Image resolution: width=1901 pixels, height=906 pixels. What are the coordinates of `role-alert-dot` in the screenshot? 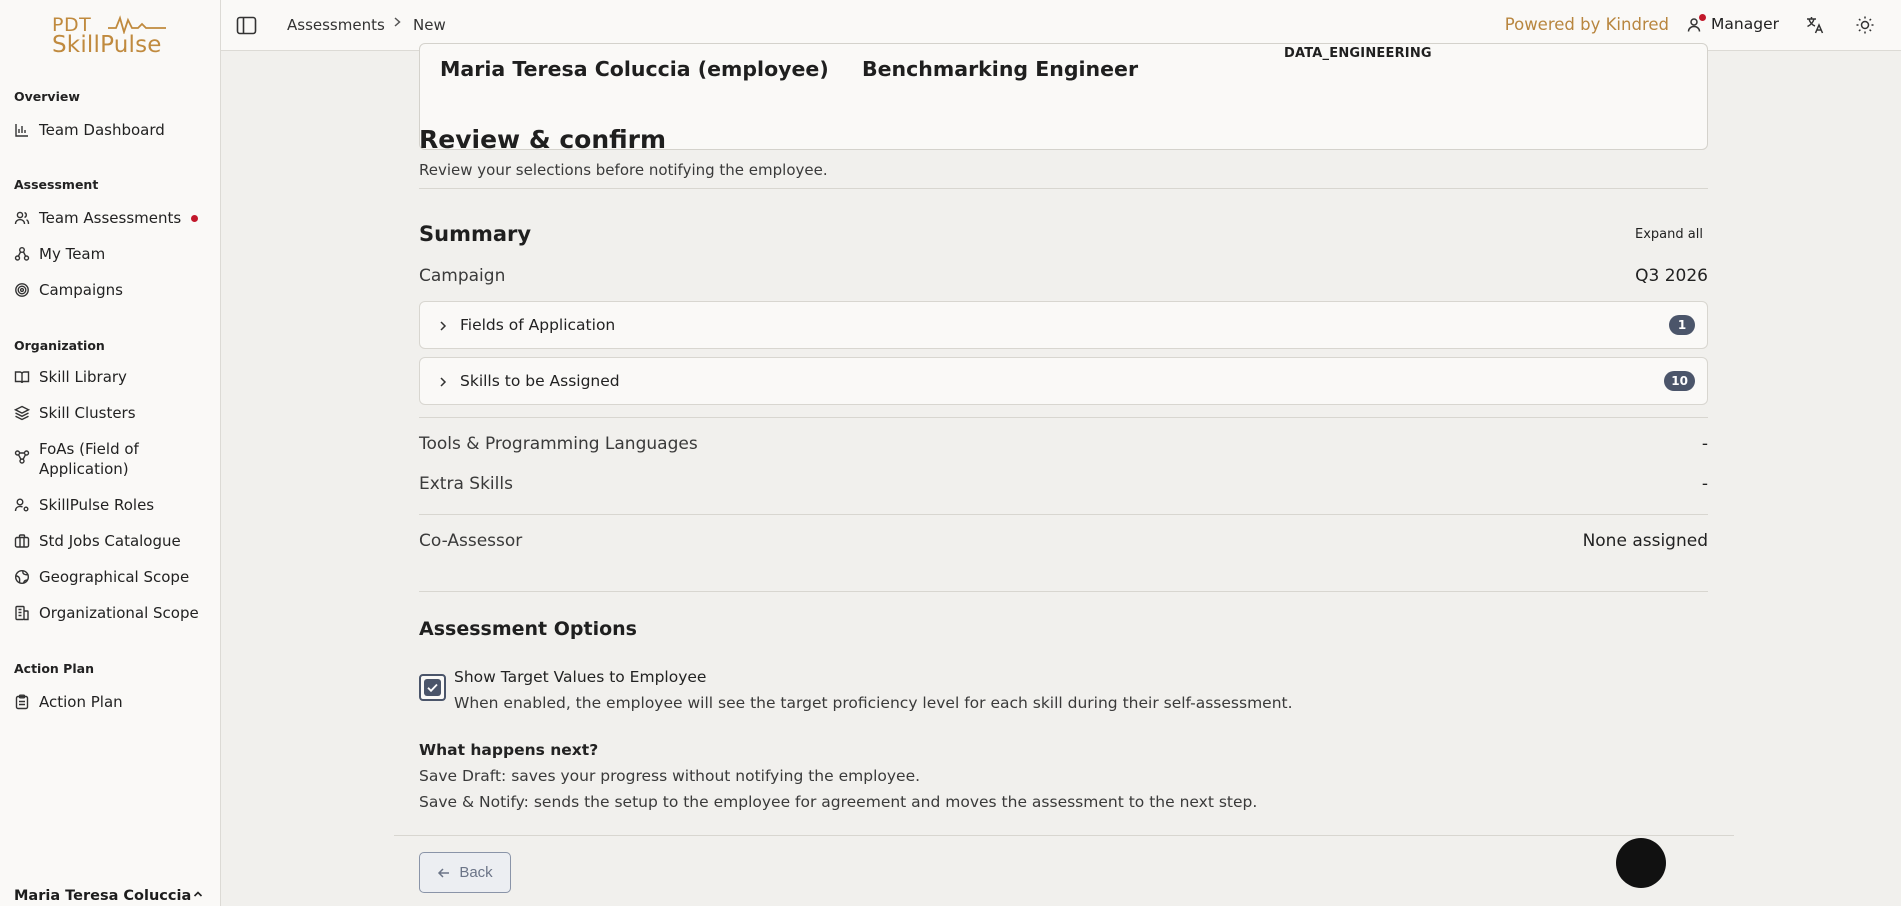 It's located at (1703, 17).